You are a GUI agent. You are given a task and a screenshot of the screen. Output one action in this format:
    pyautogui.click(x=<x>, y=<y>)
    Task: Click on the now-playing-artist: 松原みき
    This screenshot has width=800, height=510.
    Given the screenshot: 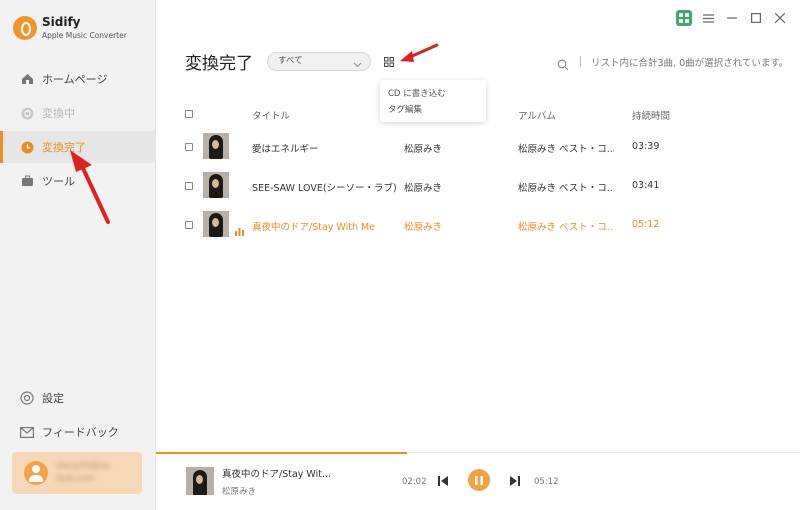 What is the action you would take?
    pyautogui.click(x=239, y=492)
    